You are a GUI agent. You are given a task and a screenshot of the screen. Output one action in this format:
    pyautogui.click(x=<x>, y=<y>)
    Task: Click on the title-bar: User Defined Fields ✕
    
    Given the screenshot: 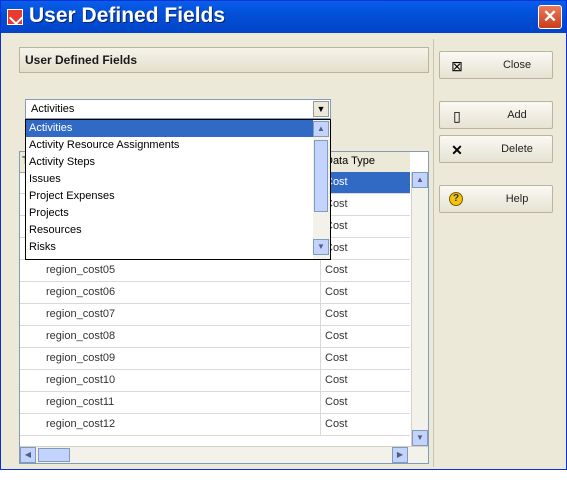 What is the action you would take?
    pyautogui.click(x=283, y=17)
    